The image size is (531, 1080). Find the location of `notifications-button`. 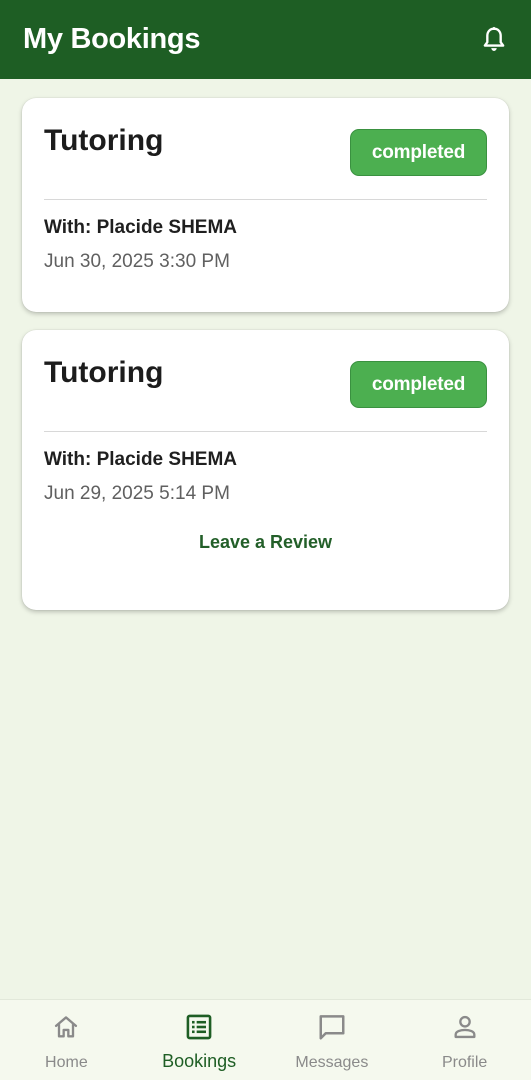

notifications-button is located at coordinates (494, 40).